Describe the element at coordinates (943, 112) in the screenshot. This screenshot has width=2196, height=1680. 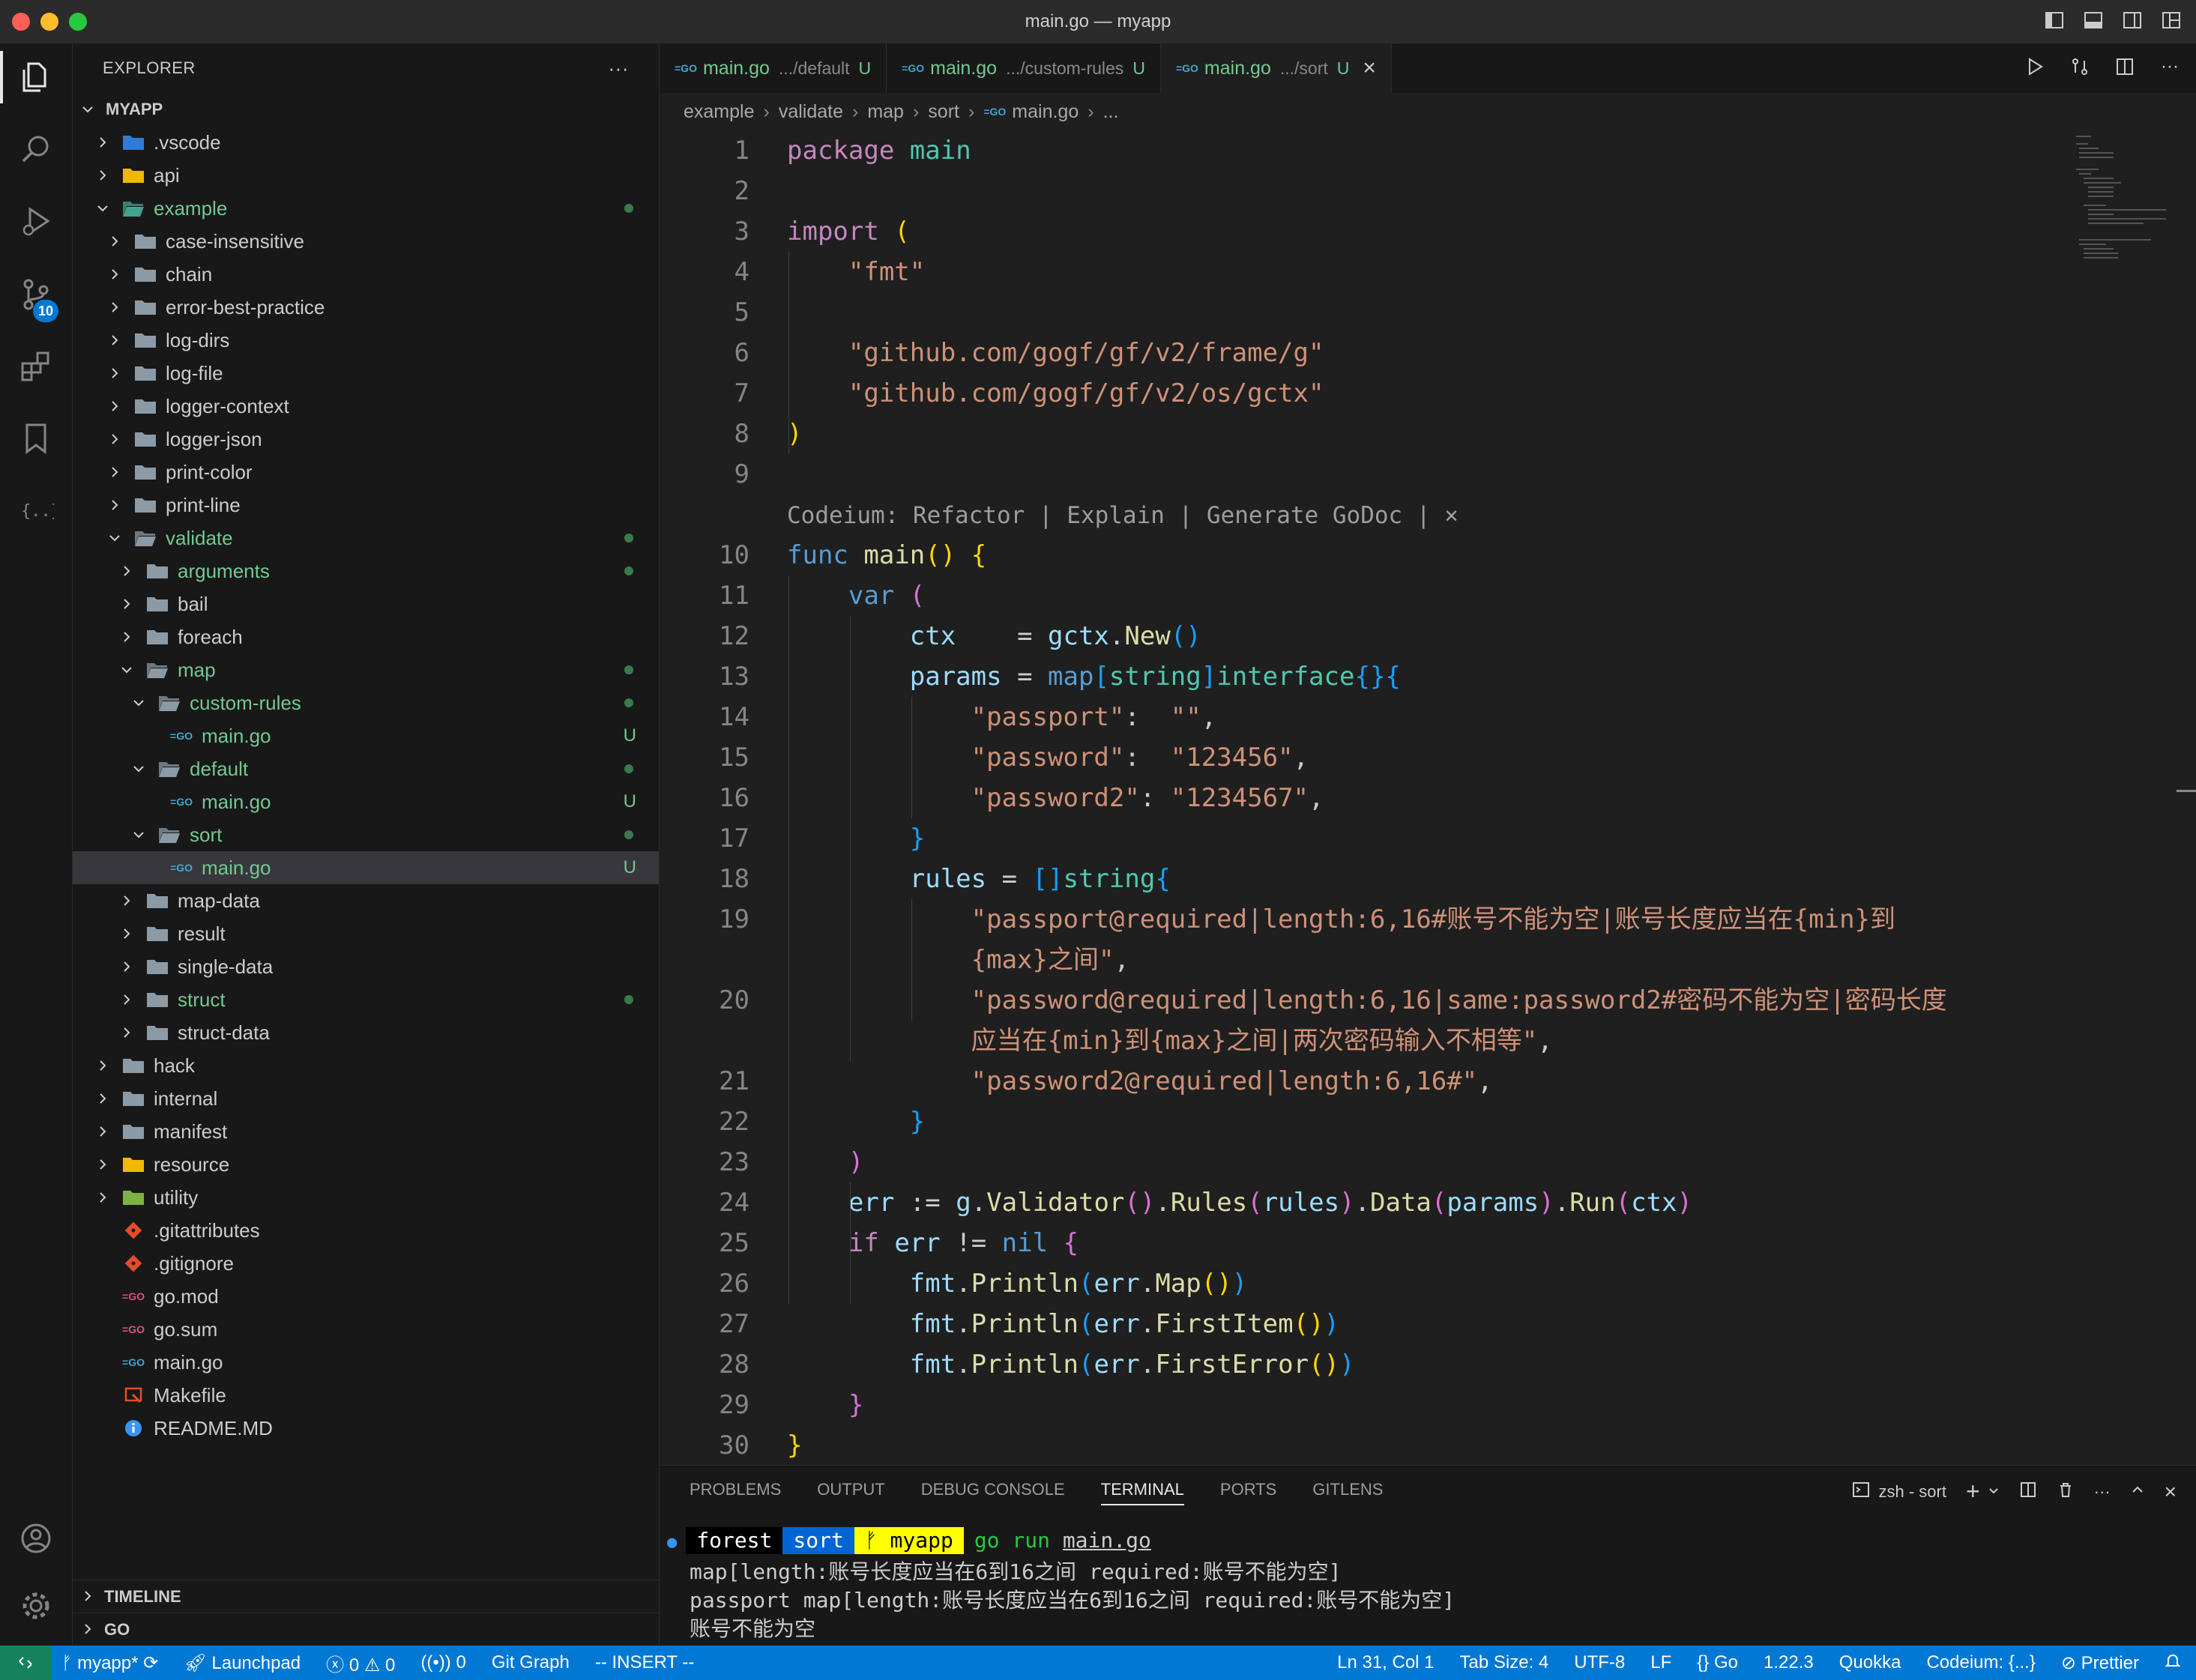
I see `breadcrumb-item: sort` at that location.